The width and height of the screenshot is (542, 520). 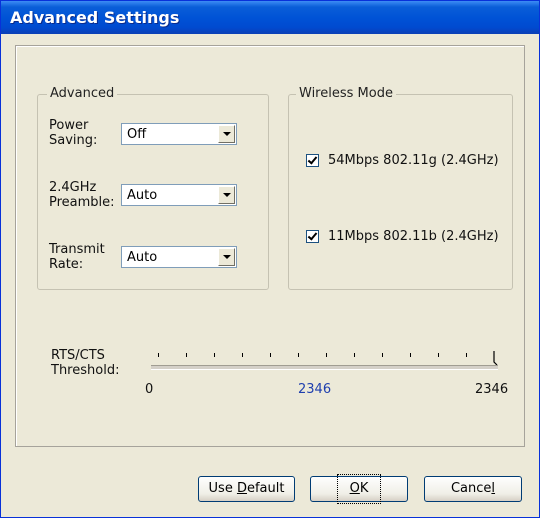 I want to click on checkbox-54mbps, so click(x=312, y=160).